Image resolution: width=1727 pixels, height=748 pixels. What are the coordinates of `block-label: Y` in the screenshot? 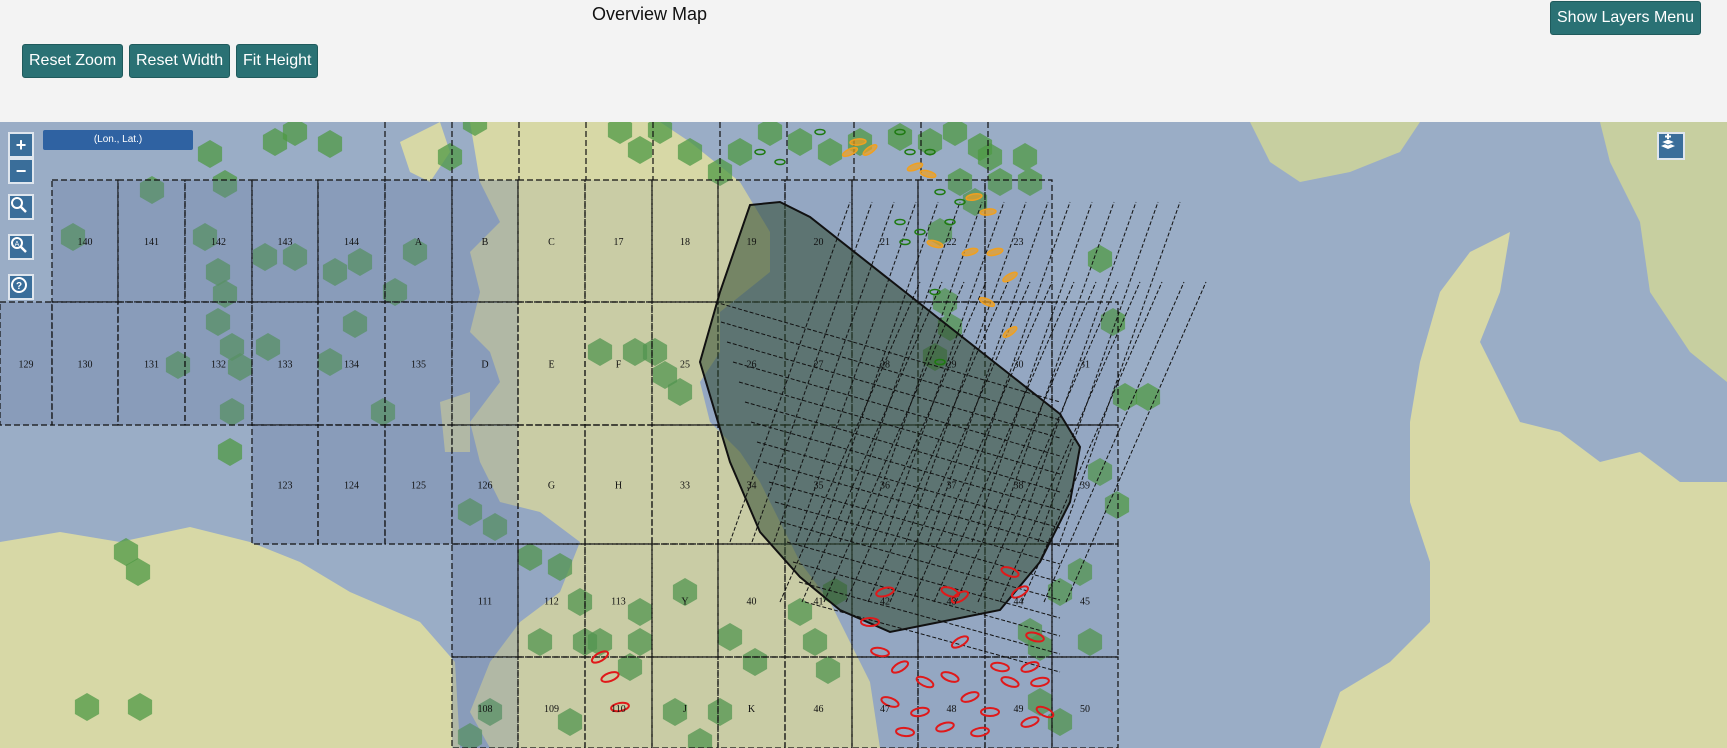 It's located at (684, 602).